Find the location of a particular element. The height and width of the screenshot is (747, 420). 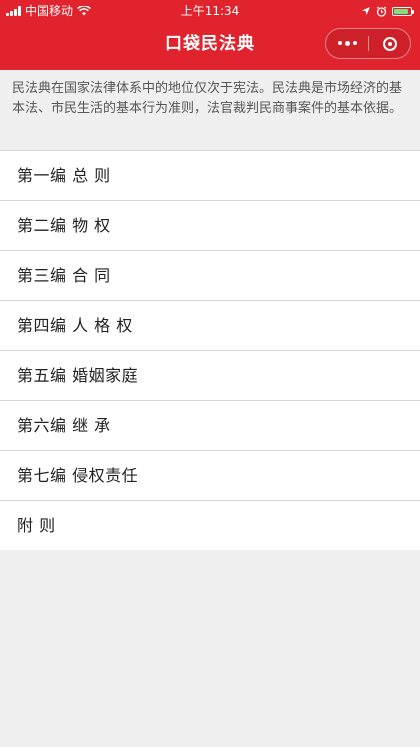

more-button is located at coordinates (347, 43).